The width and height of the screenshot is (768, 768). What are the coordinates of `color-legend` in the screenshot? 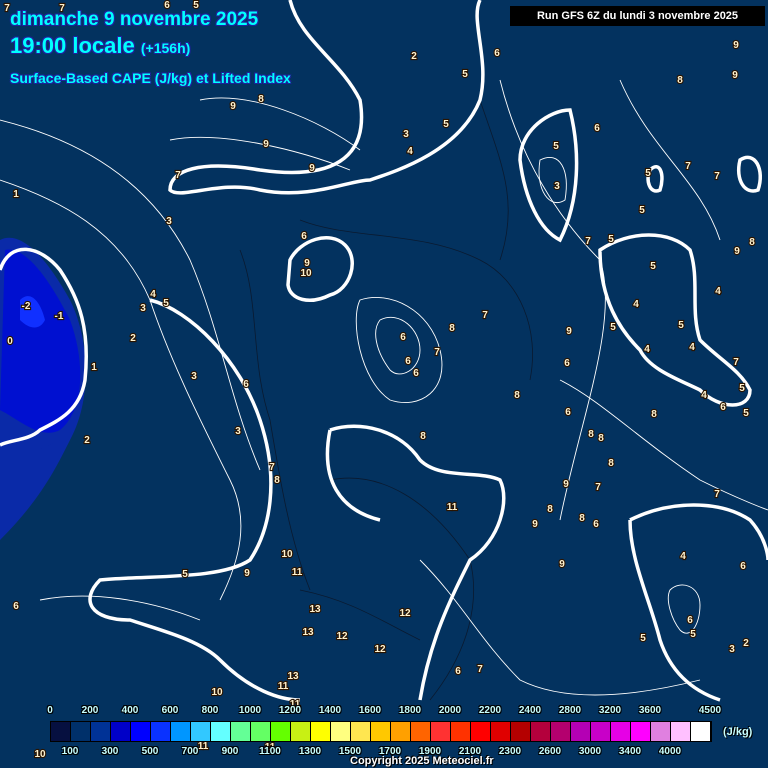 It's located at (381, 731).